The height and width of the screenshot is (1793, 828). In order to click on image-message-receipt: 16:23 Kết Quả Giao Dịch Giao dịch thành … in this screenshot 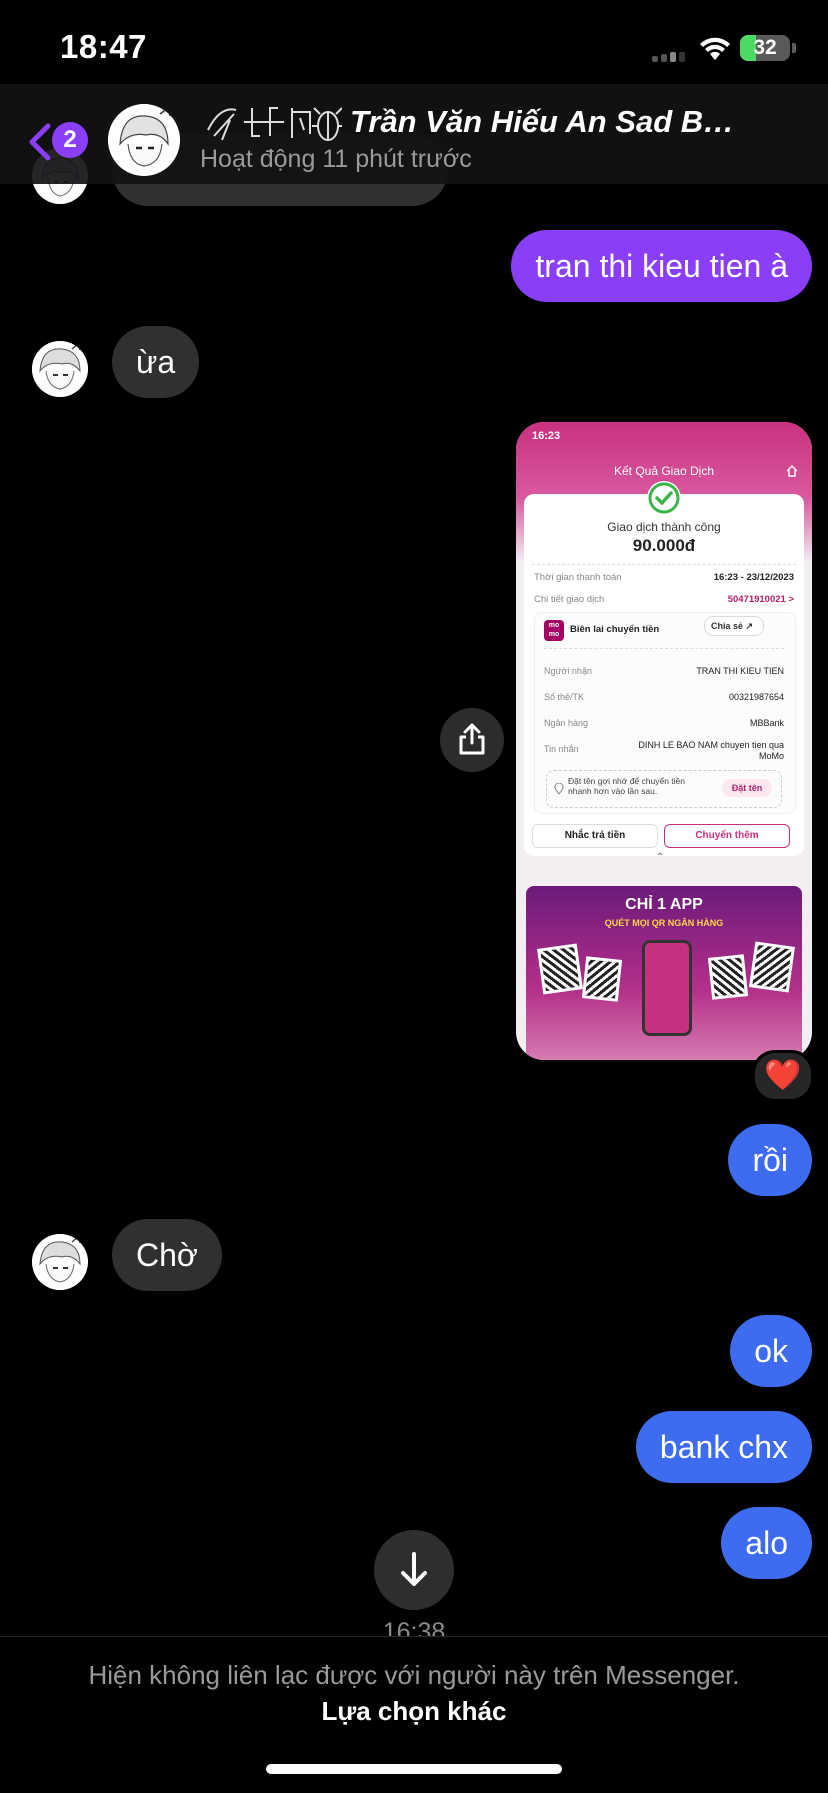, I will do `click(664, 741)`.